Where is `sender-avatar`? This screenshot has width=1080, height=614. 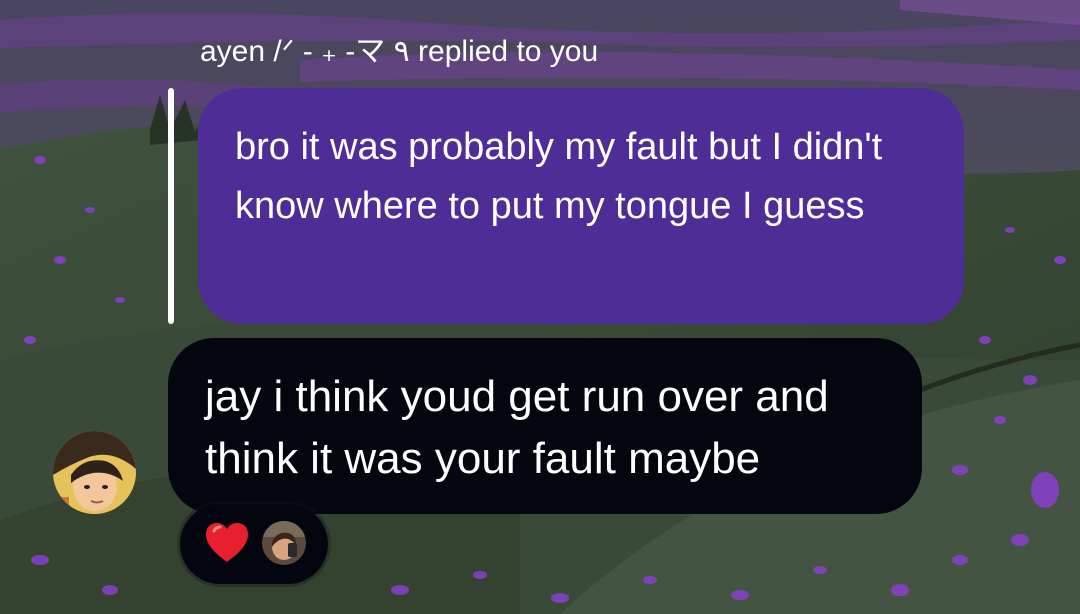 sender-avatar is located at coordinates (94, 472).